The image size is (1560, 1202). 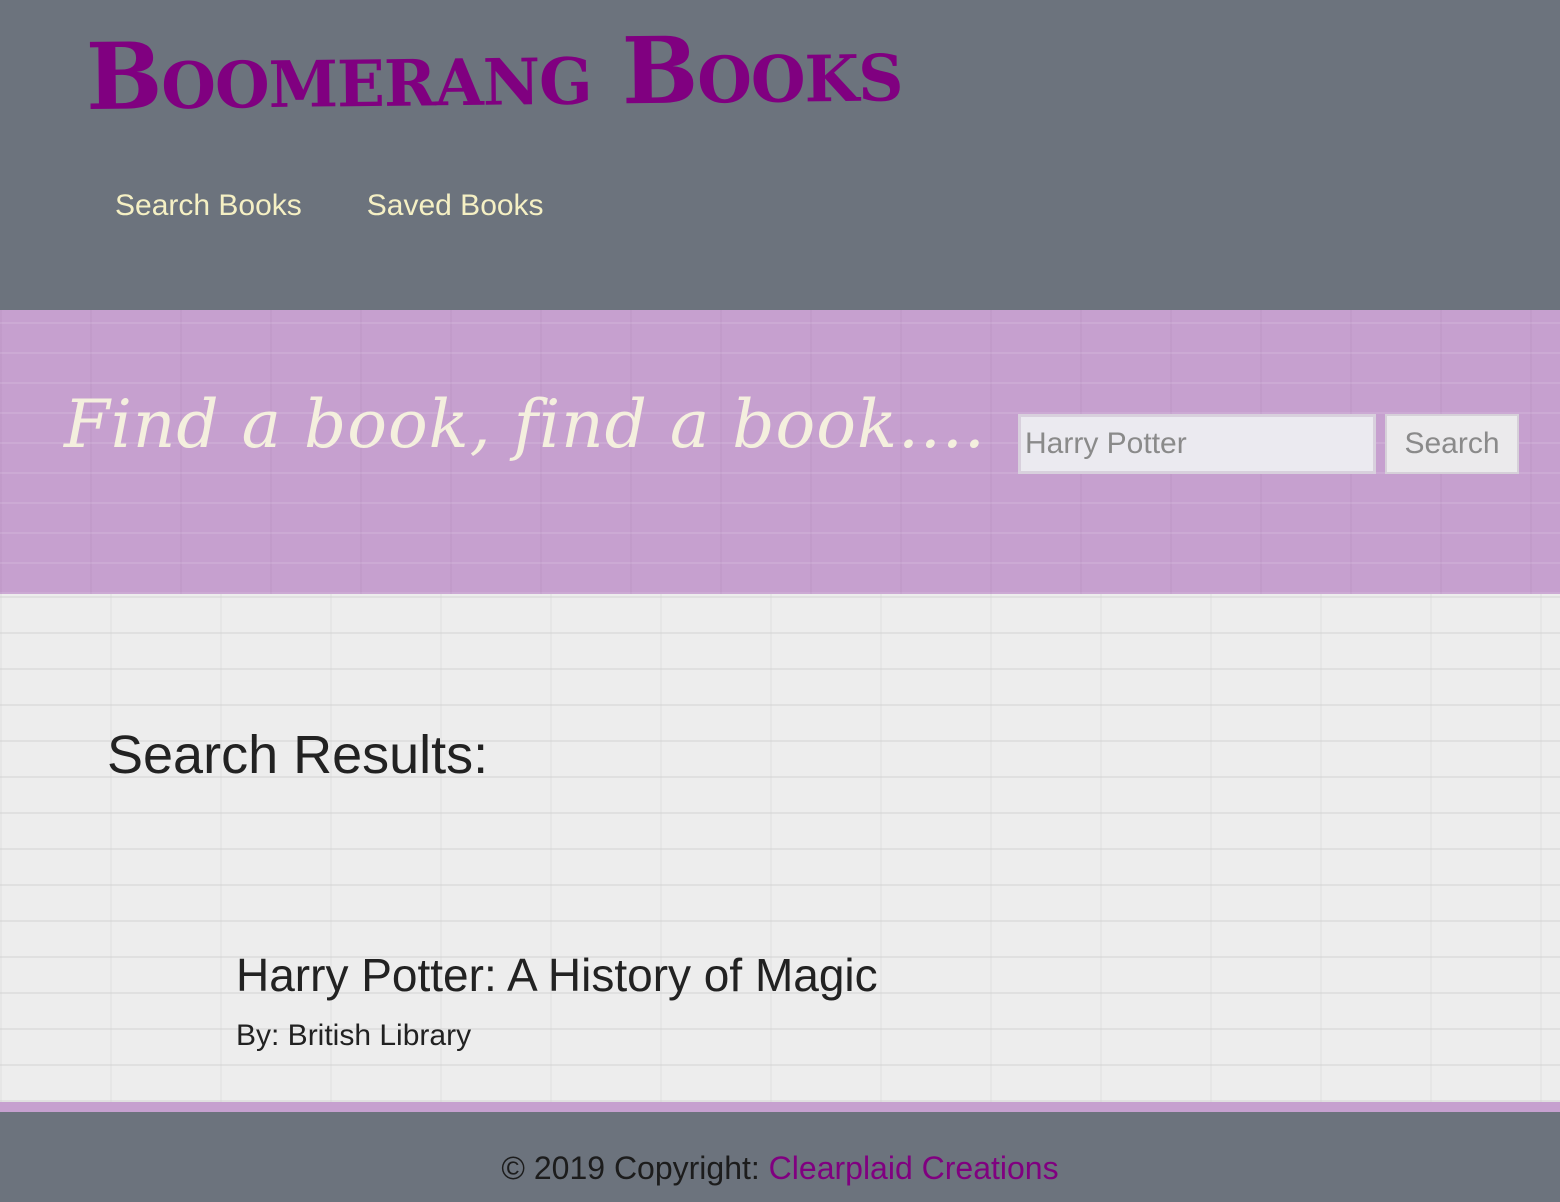 I want to click on search-input, so click(x=1197, y=444).